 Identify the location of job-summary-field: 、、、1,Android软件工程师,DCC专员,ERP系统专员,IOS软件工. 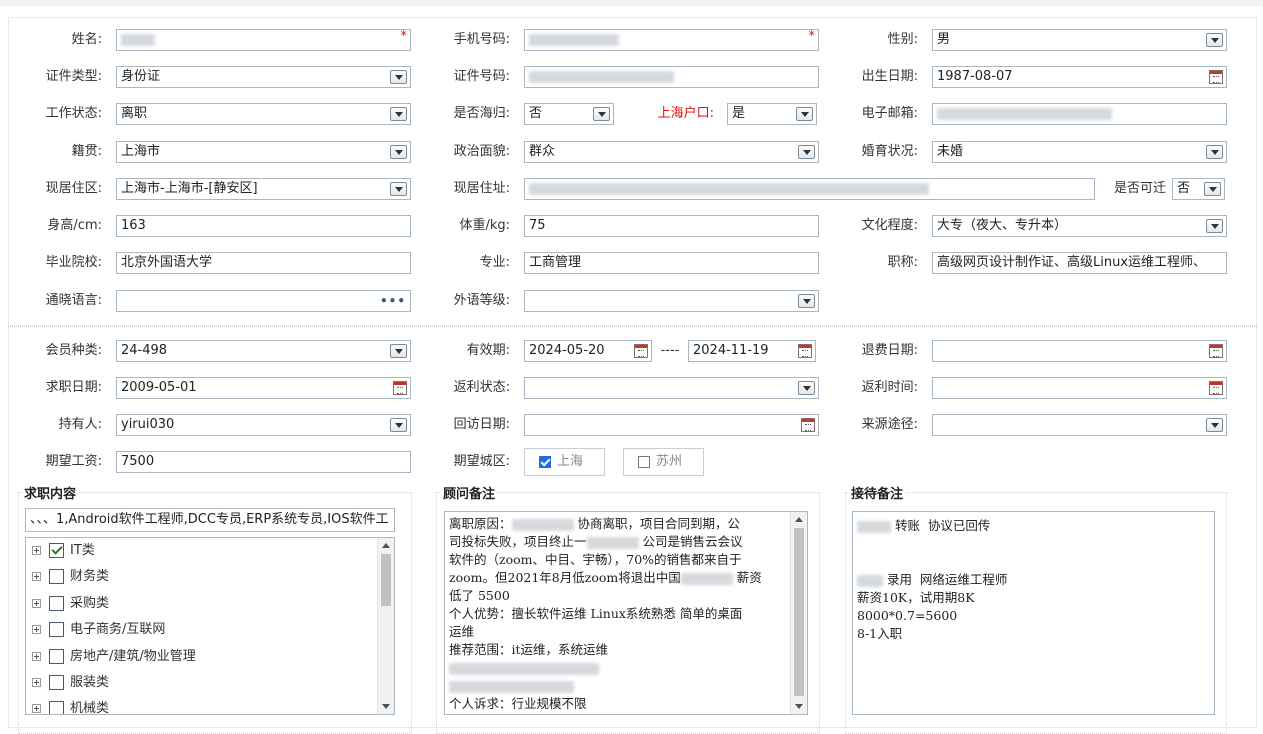
(210, 520).